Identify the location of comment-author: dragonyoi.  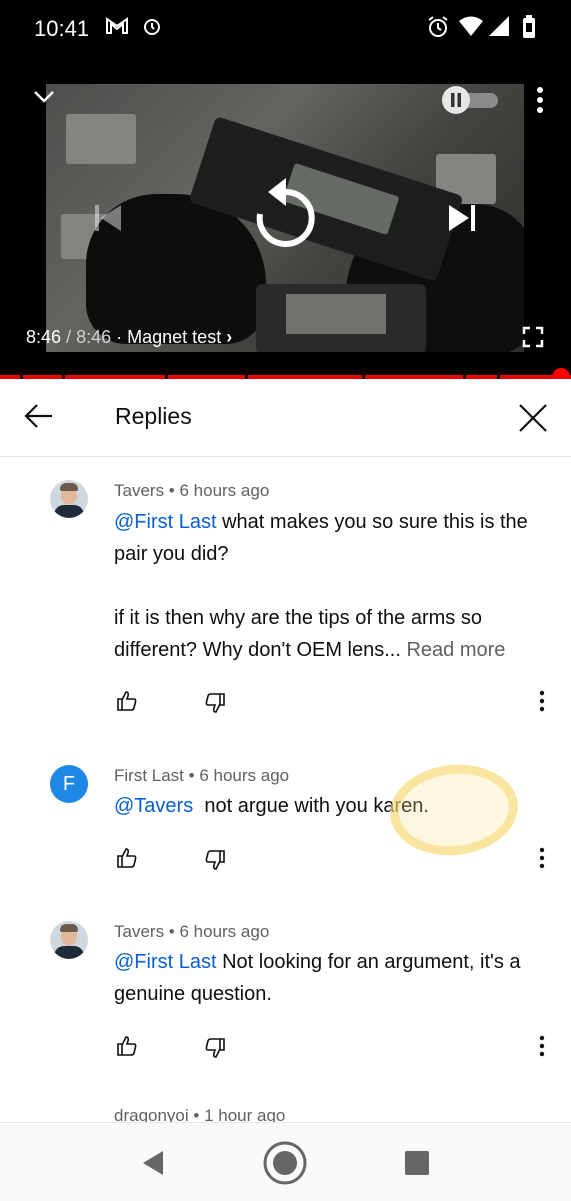
(151, 1114).